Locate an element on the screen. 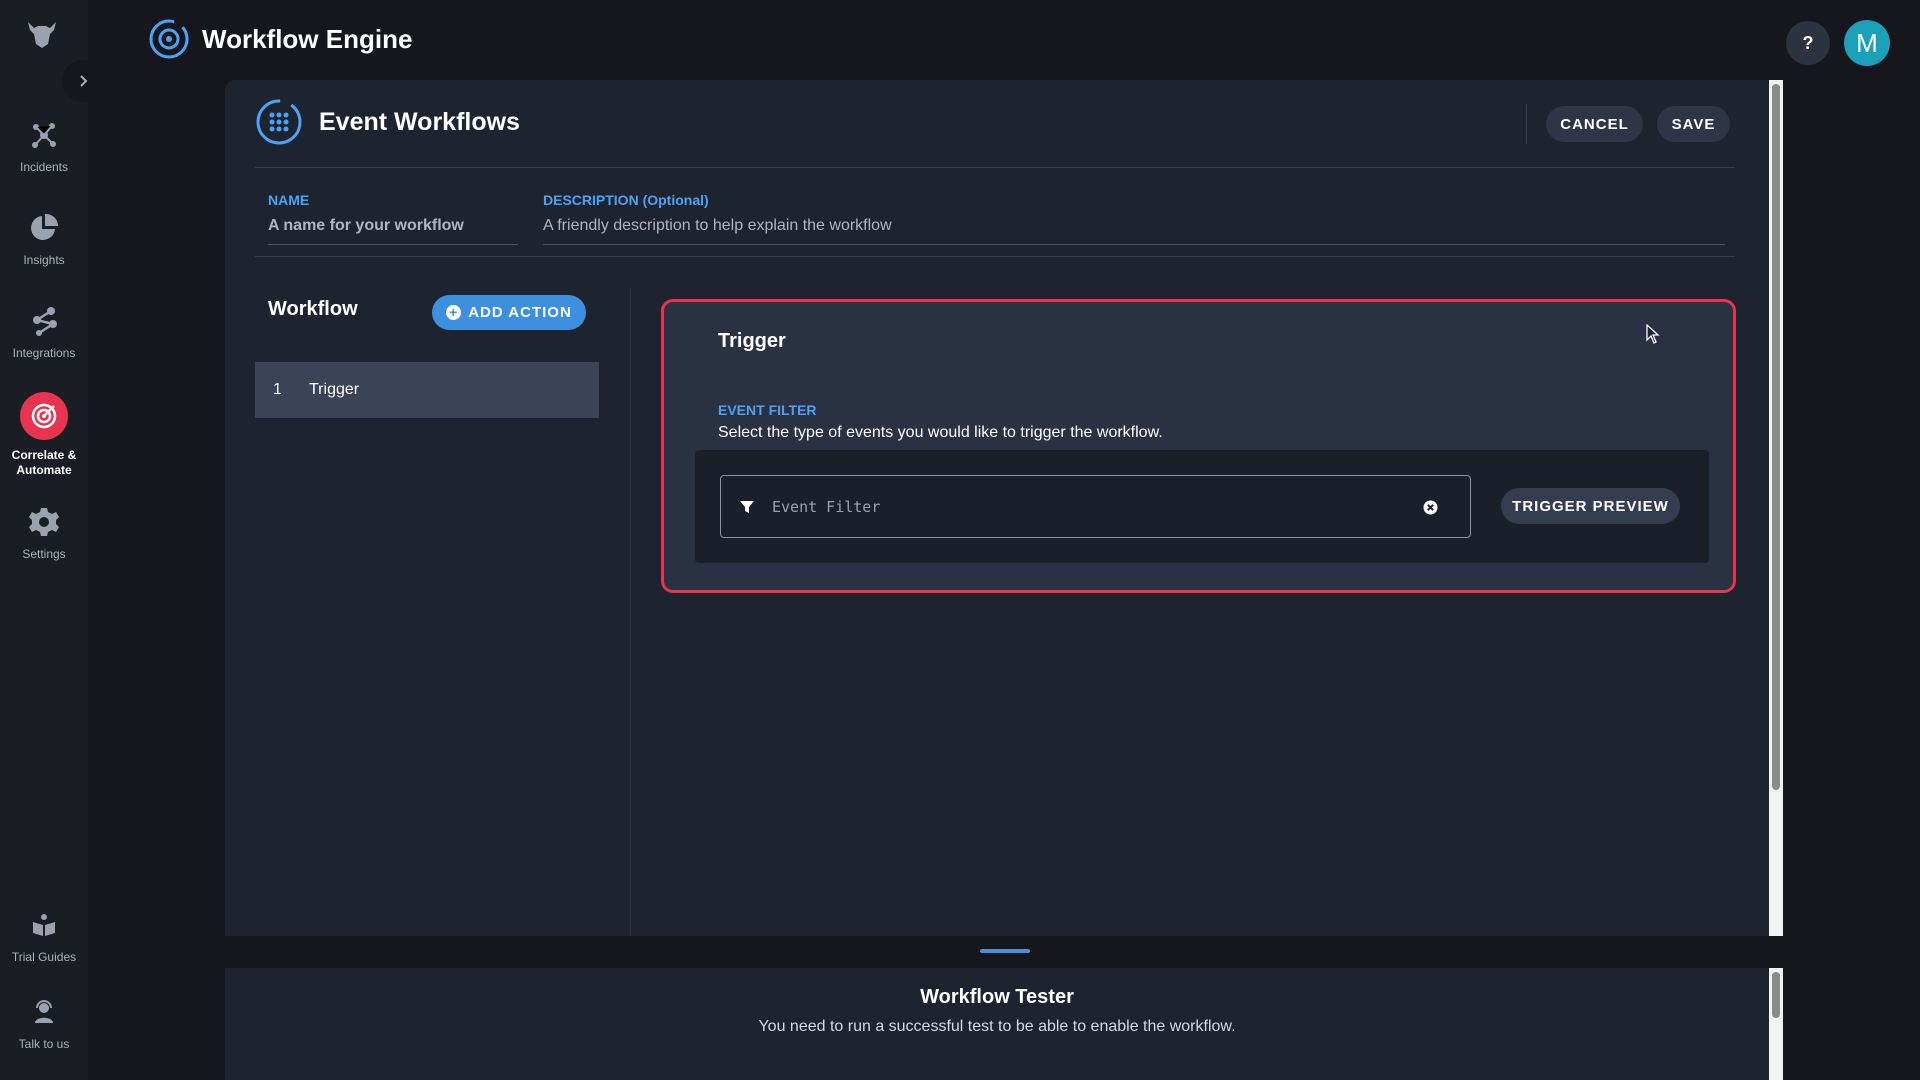  trigger-preview-button: TRIGGER PREVIEW is located at coordinates (1590, 506).